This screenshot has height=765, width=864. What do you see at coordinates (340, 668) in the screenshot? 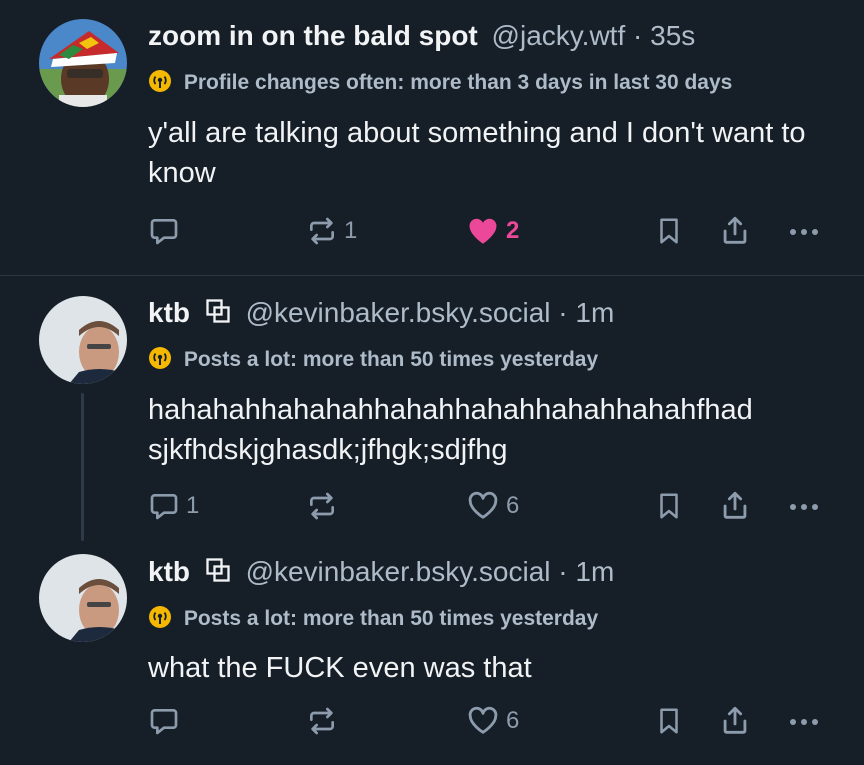
I see `post-text: what the FUCK even was that` at bounding box center [340, 668].